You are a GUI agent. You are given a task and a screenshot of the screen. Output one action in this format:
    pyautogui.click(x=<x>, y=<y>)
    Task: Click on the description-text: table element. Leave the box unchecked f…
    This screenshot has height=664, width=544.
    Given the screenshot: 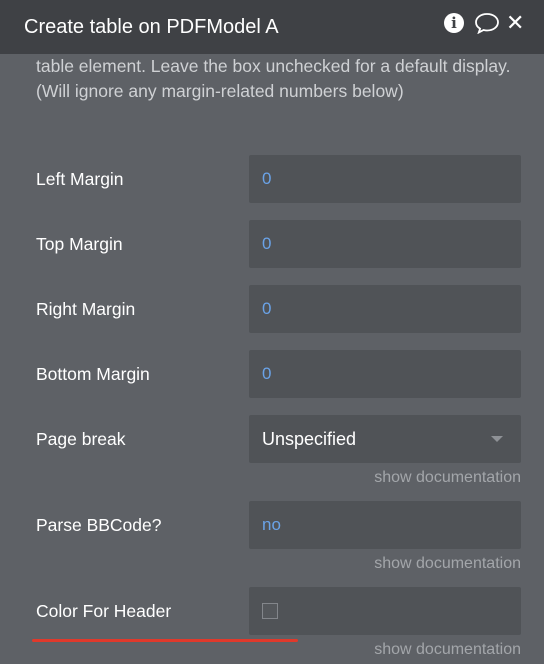 What is the action you would take?
    pyautogui.click(x=273, y=78)
    